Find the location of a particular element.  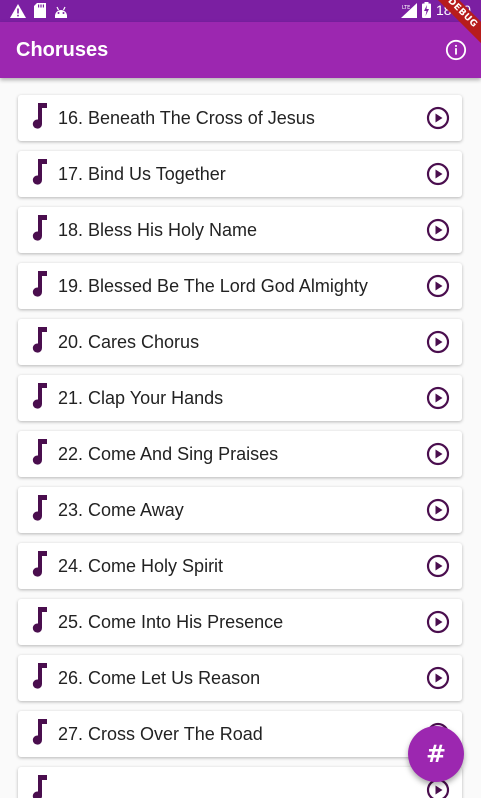

status-left-icons is located at coordinates (39, 10).